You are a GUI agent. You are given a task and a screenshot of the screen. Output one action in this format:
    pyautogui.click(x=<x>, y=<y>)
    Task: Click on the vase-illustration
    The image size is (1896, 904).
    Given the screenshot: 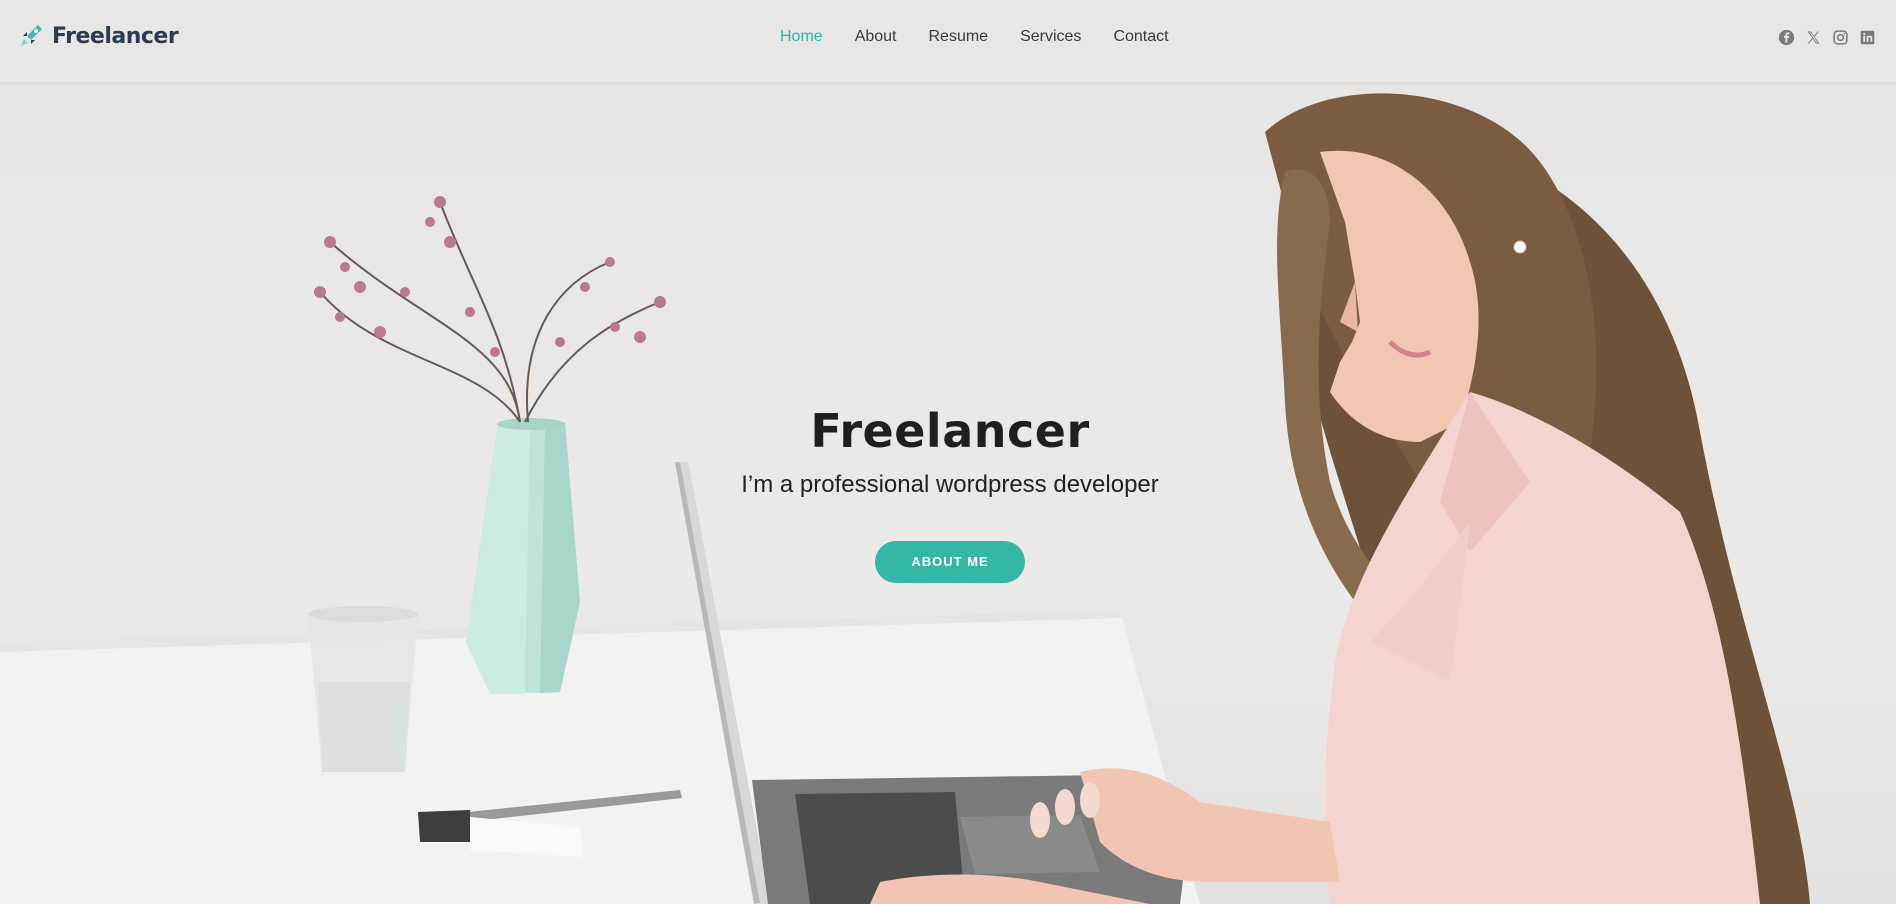 What is the action you would take?
    pyautogui.click(x=523, y=556)
    